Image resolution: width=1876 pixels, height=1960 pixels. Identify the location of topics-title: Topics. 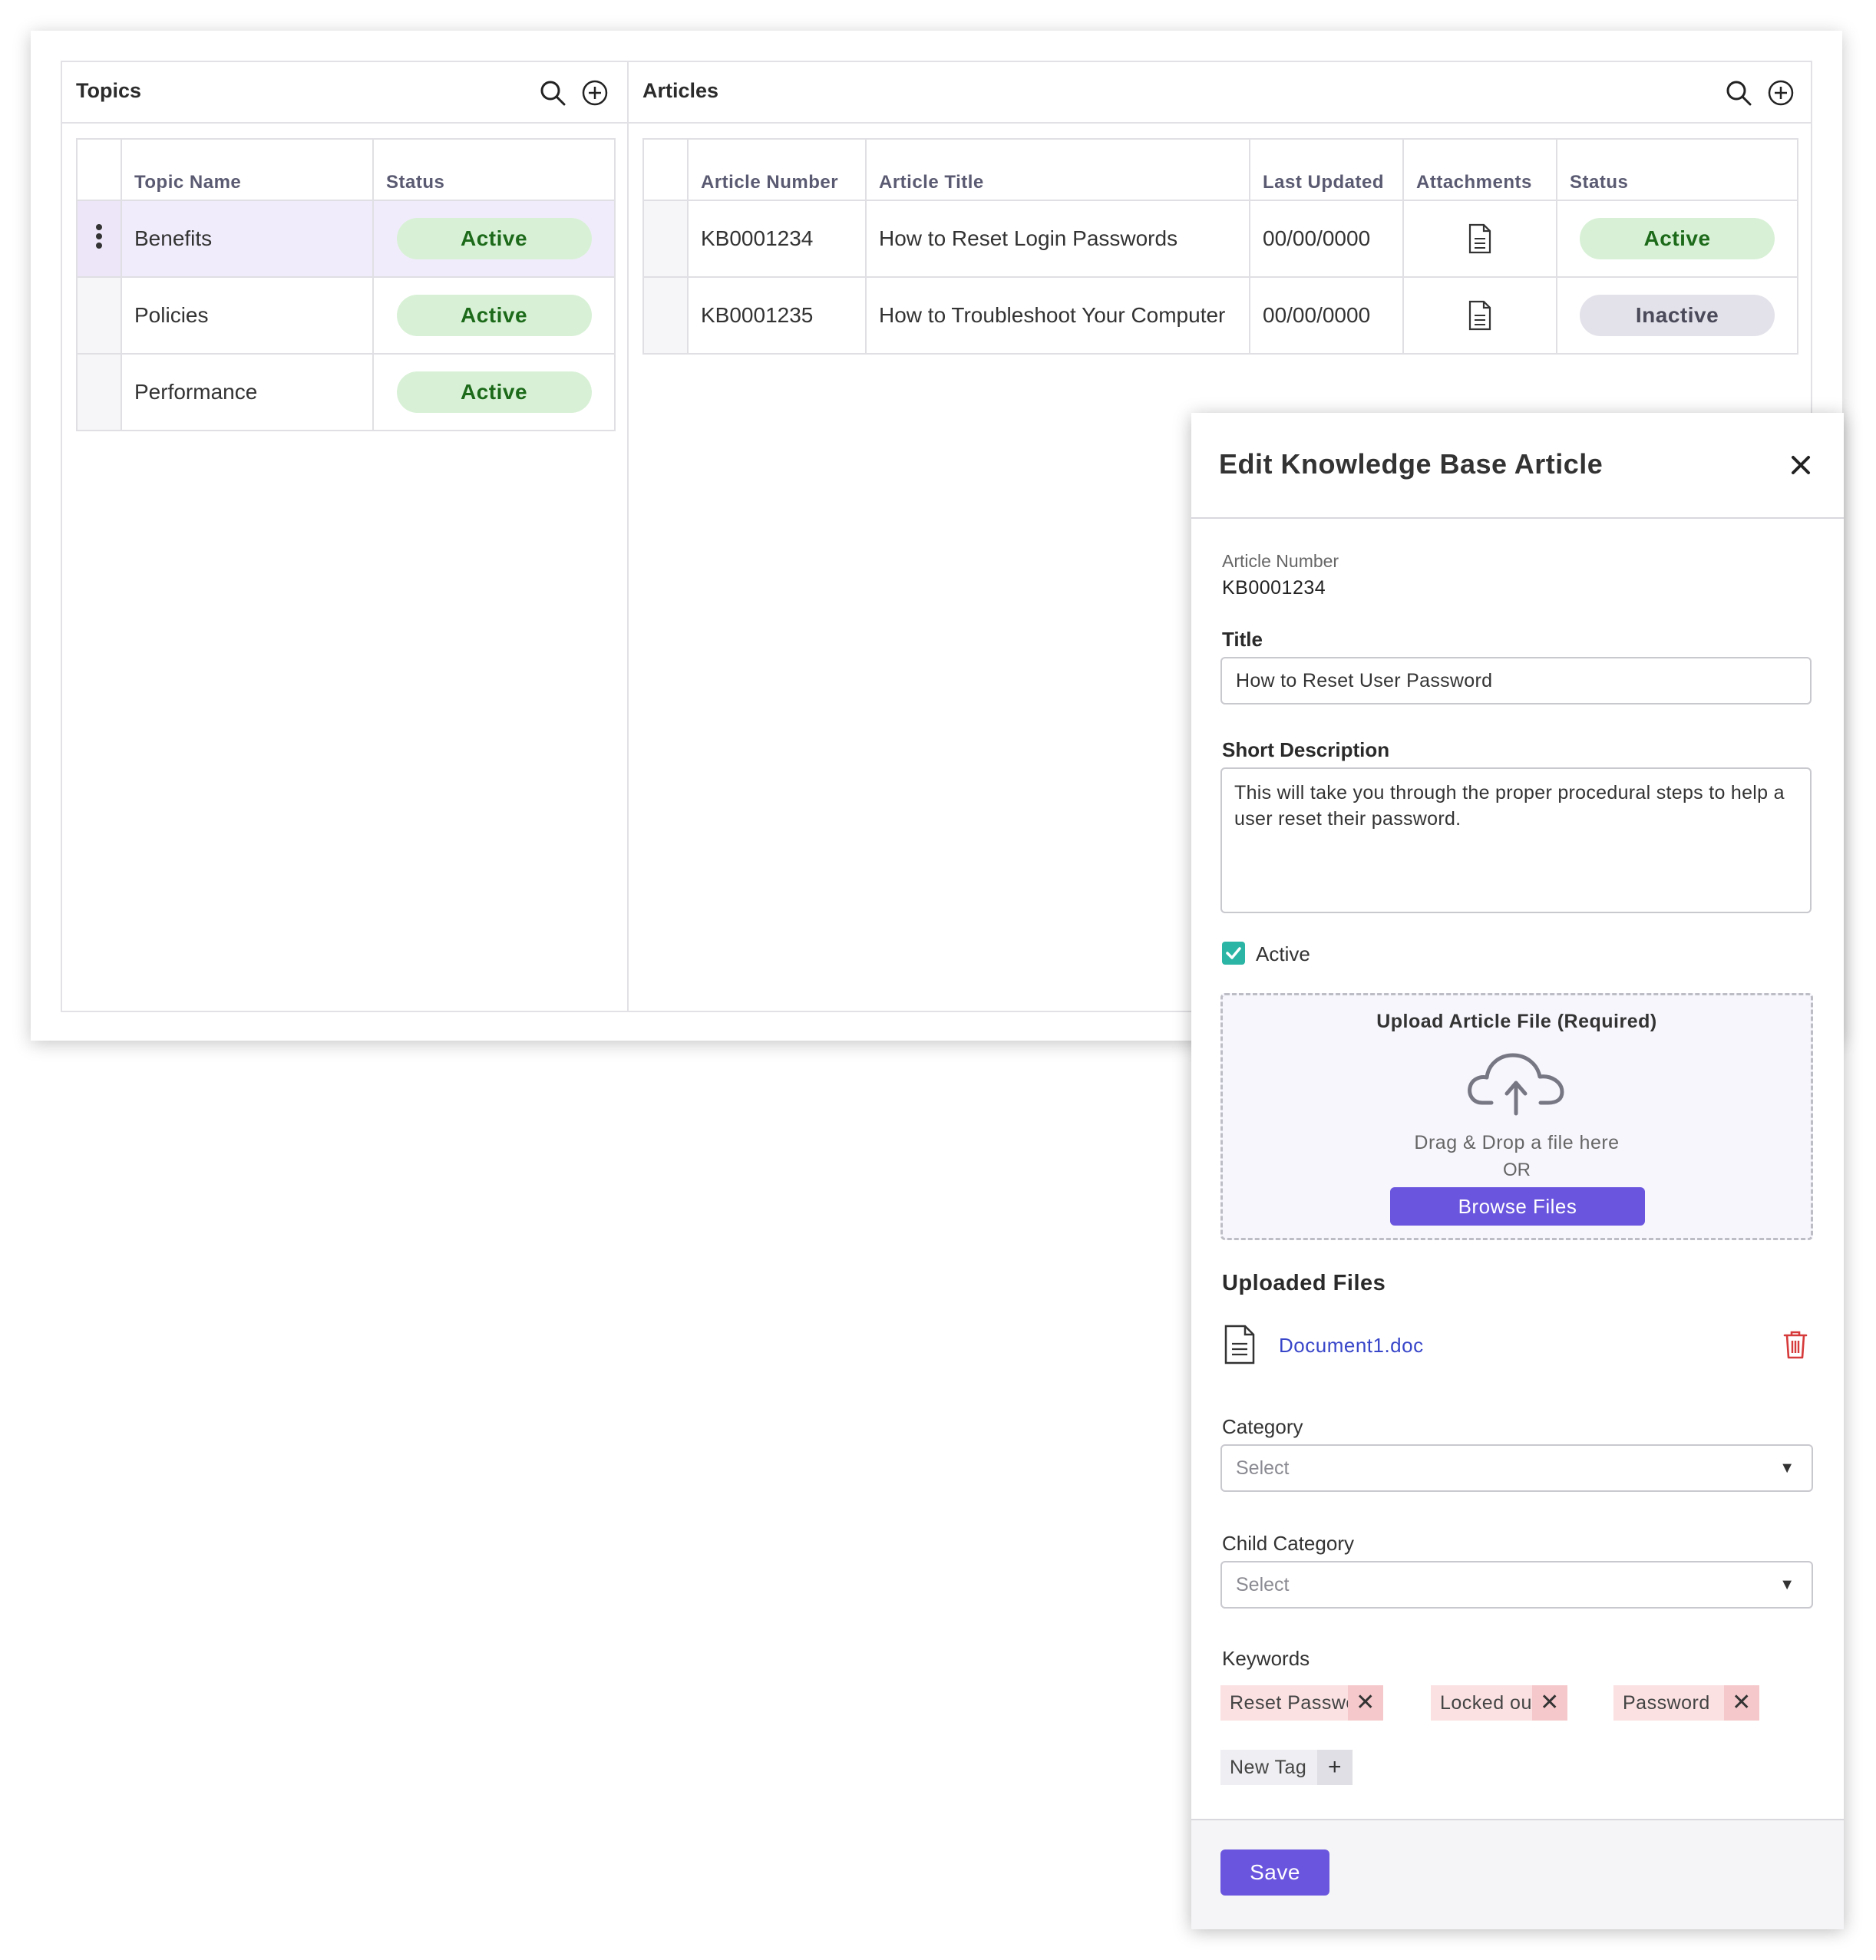
(109, 90).